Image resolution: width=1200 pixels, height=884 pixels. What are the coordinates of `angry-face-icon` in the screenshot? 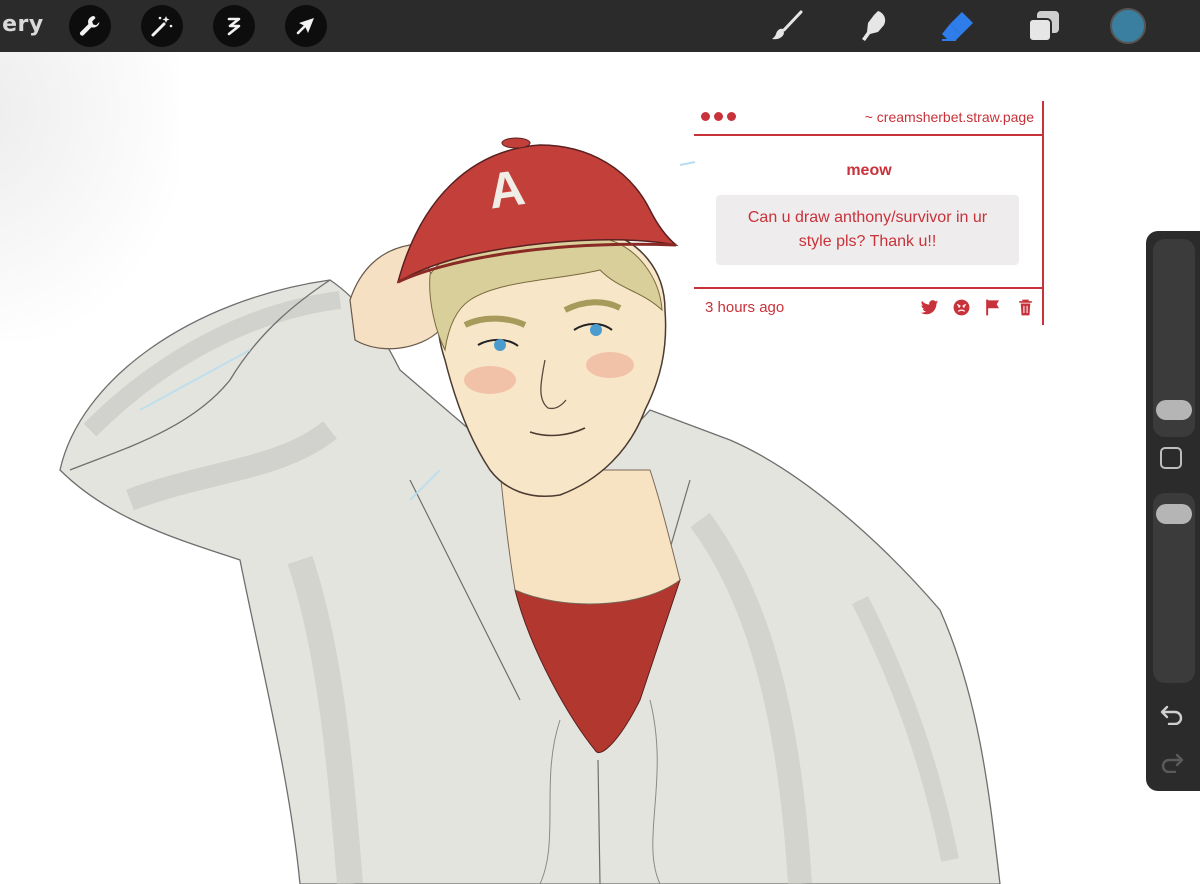 It's located at (961, 307).